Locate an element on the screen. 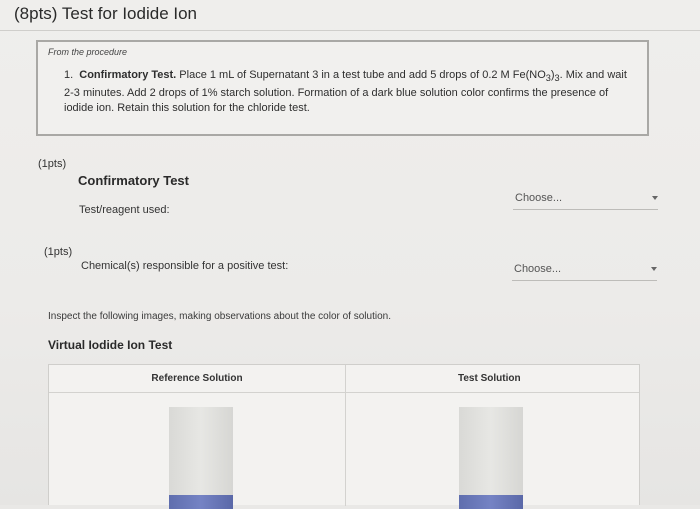 The width and height of the screenshot is (700, 509). column-divider is located at coordinates (345, 435).